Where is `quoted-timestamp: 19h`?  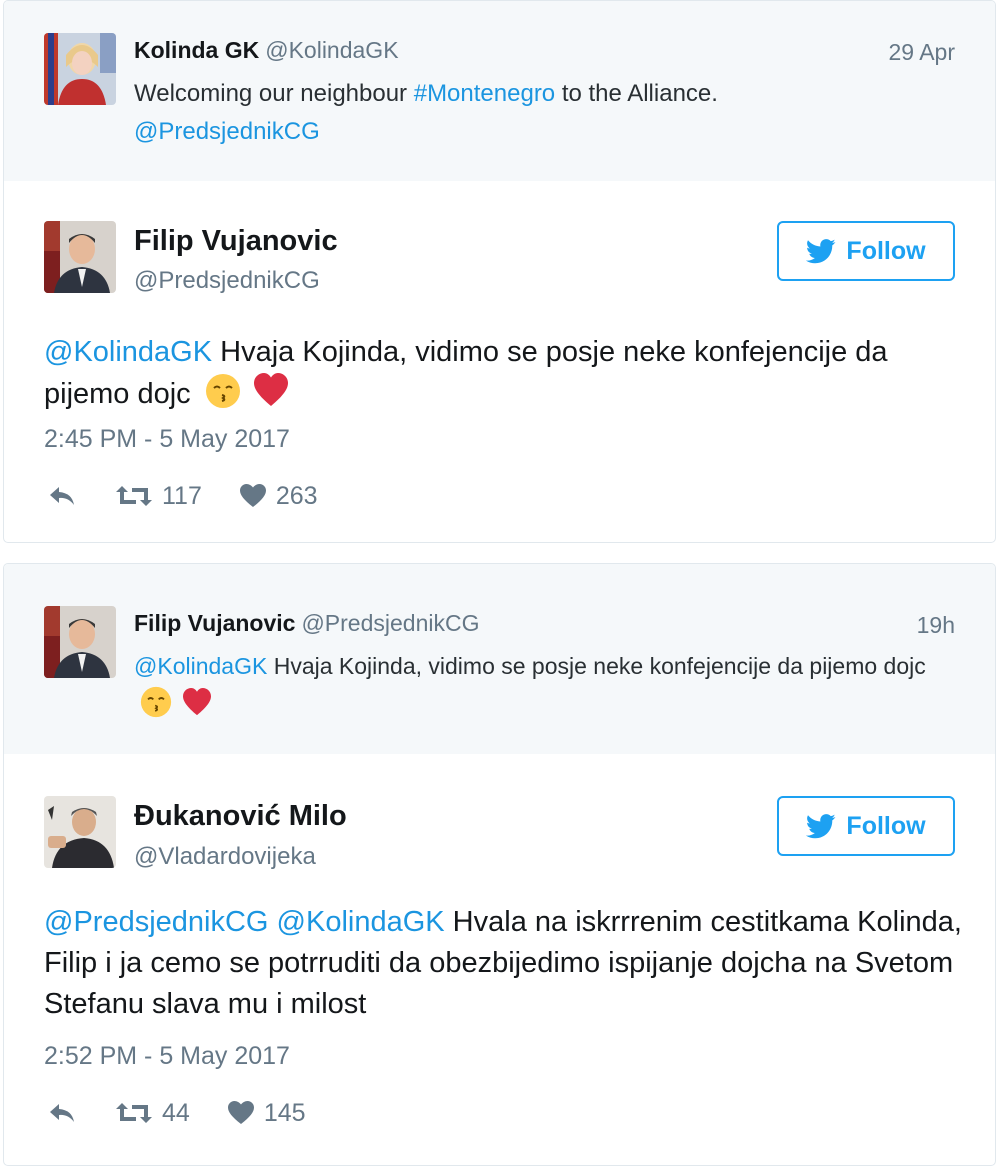
quoted-timestamp: 19h is located at coordinates (936, 625).